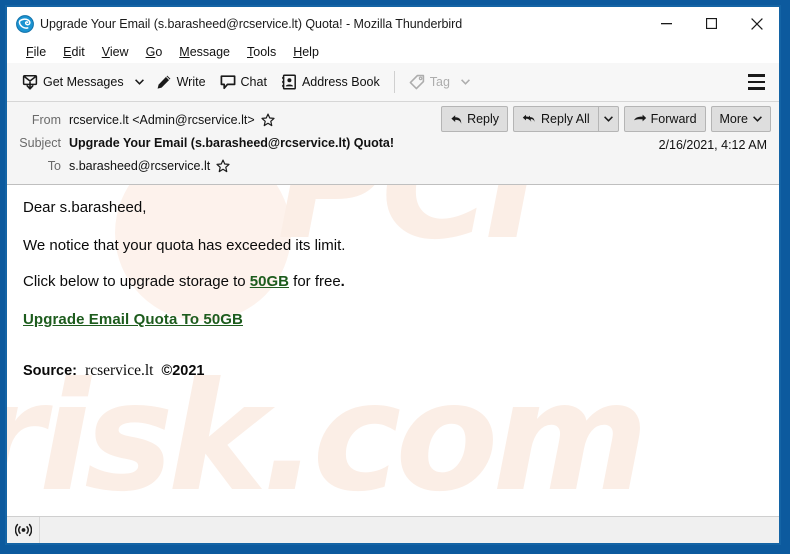  I want to click on menu-go: Go, so click(154, 52).